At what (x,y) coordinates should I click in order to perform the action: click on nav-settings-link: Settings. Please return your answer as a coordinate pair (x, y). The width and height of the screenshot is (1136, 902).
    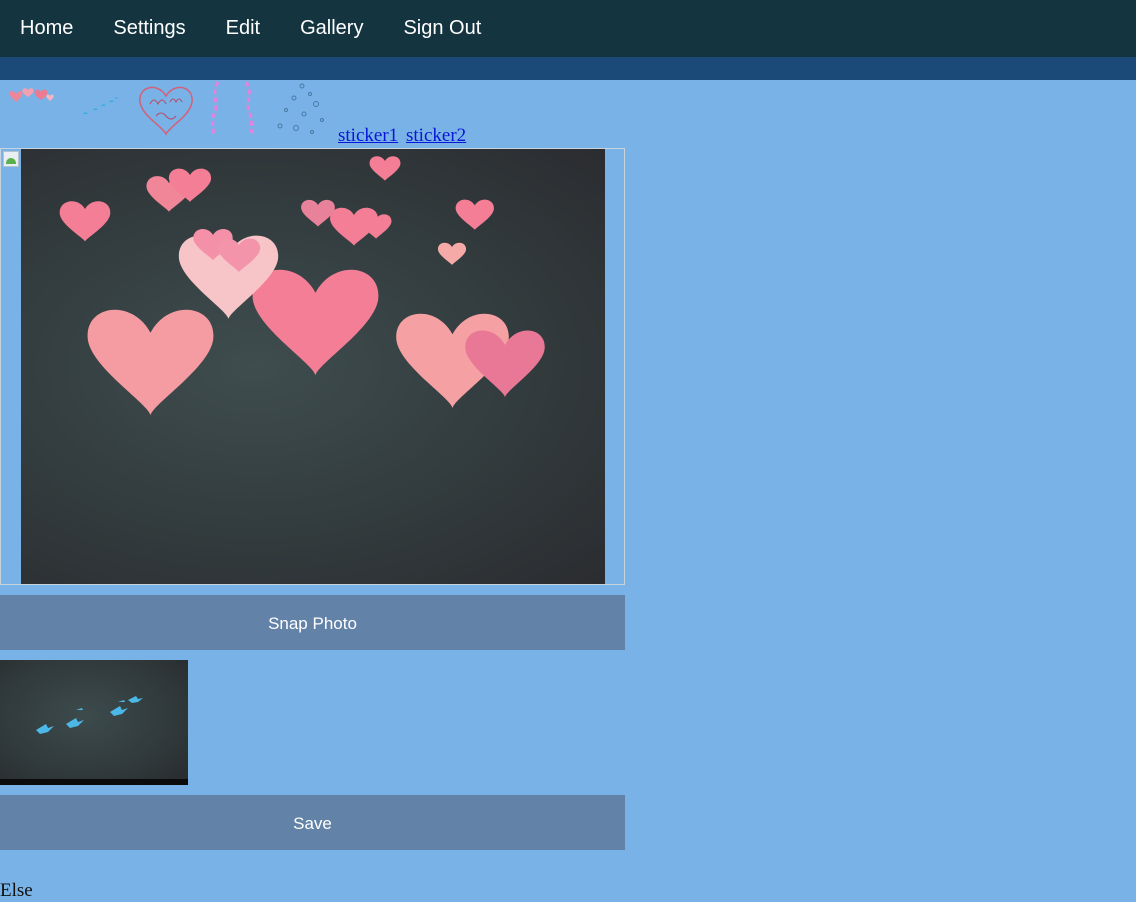
    Looking at the image, I should click on (149, 28).